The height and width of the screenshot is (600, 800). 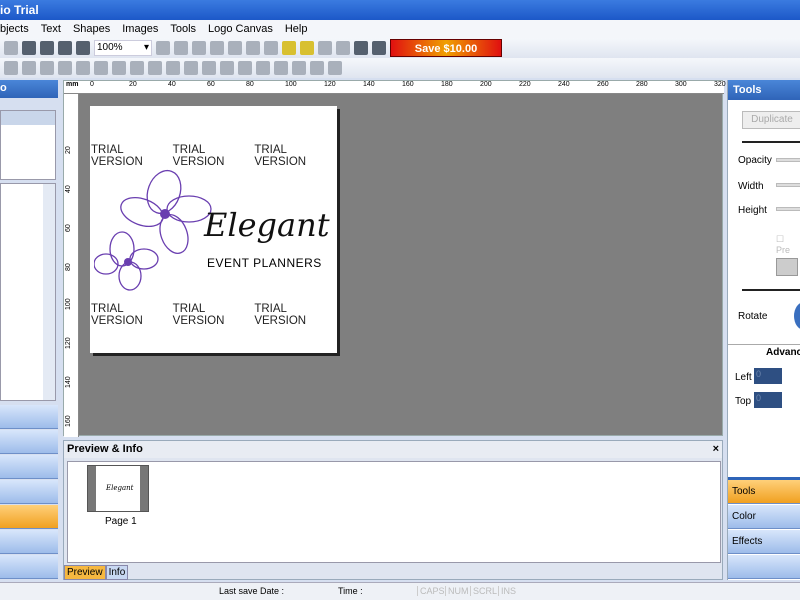 What do you see at coordinates (764, 492) in the screenshot?
I see `tools-tab-button: Tools` at bounding box center [764, 492].